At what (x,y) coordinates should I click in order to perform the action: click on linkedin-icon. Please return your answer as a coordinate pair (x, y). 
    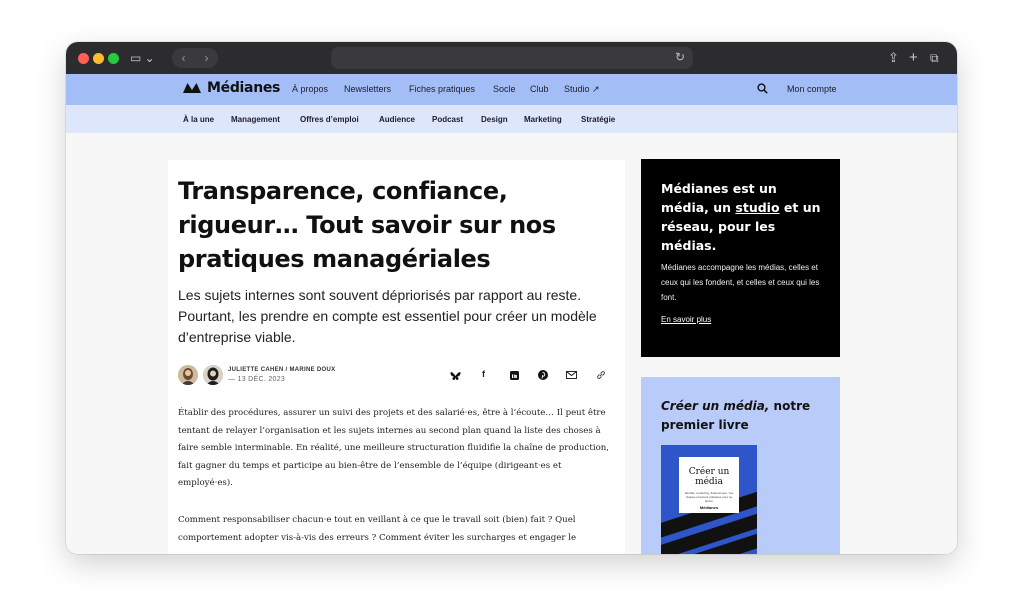
    Looking at the image, I should click on (514, 375).